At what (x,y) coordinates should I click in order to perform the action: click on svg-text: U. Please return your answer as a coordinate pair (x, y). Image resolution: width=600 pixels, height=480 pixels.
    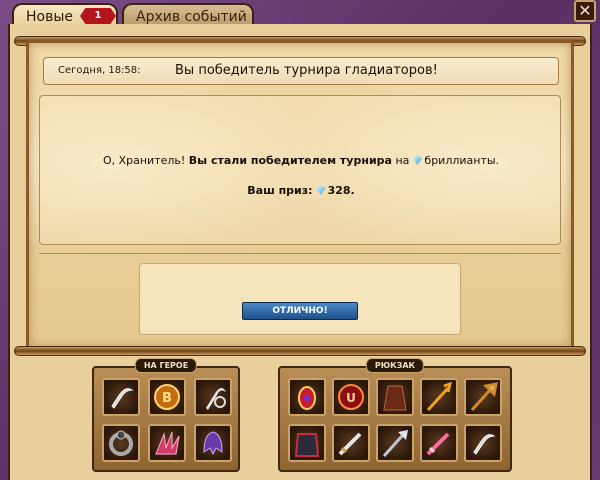
    Looking at the image, I should click on (351, 398).